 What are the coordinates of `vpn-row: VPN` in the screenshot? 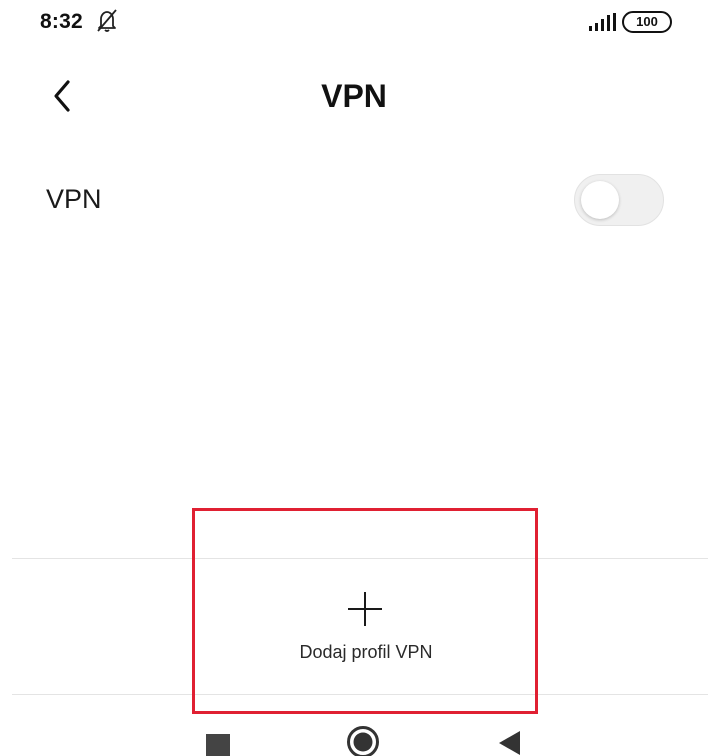 It's located at (354, 200).